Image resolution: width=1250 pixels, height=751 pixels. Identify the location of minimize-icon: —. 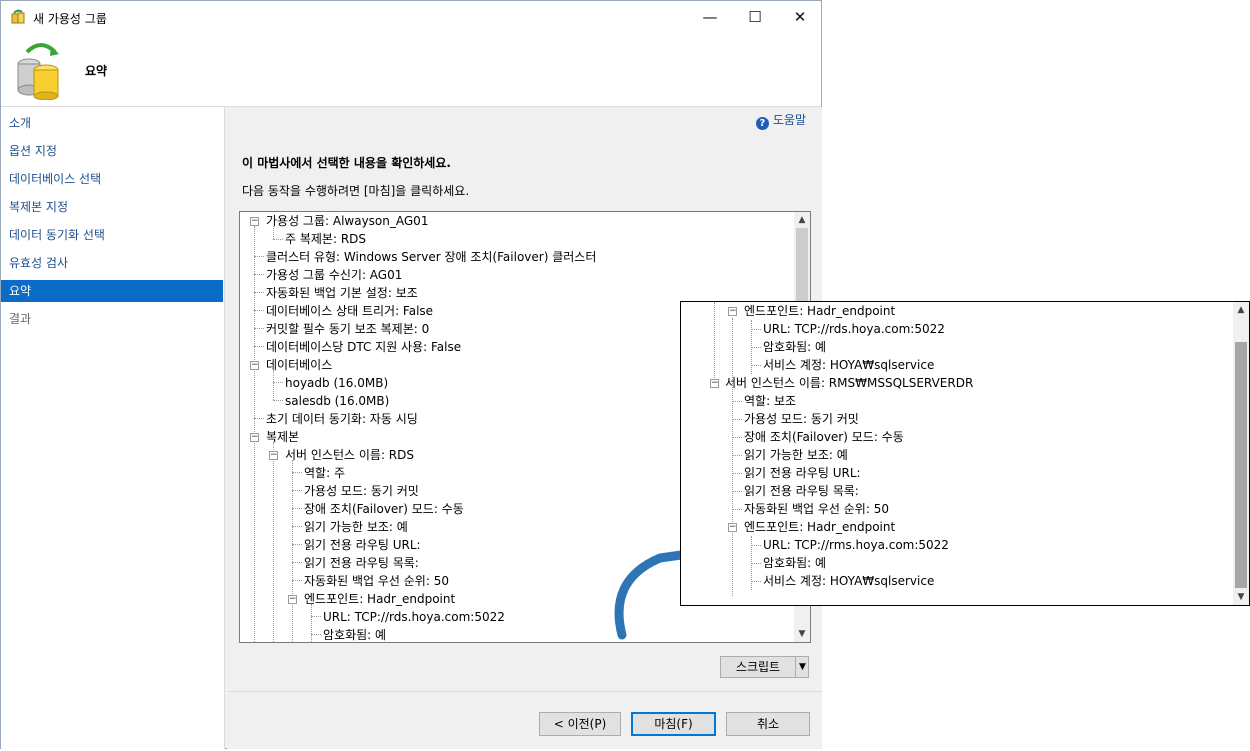
(710, 17).